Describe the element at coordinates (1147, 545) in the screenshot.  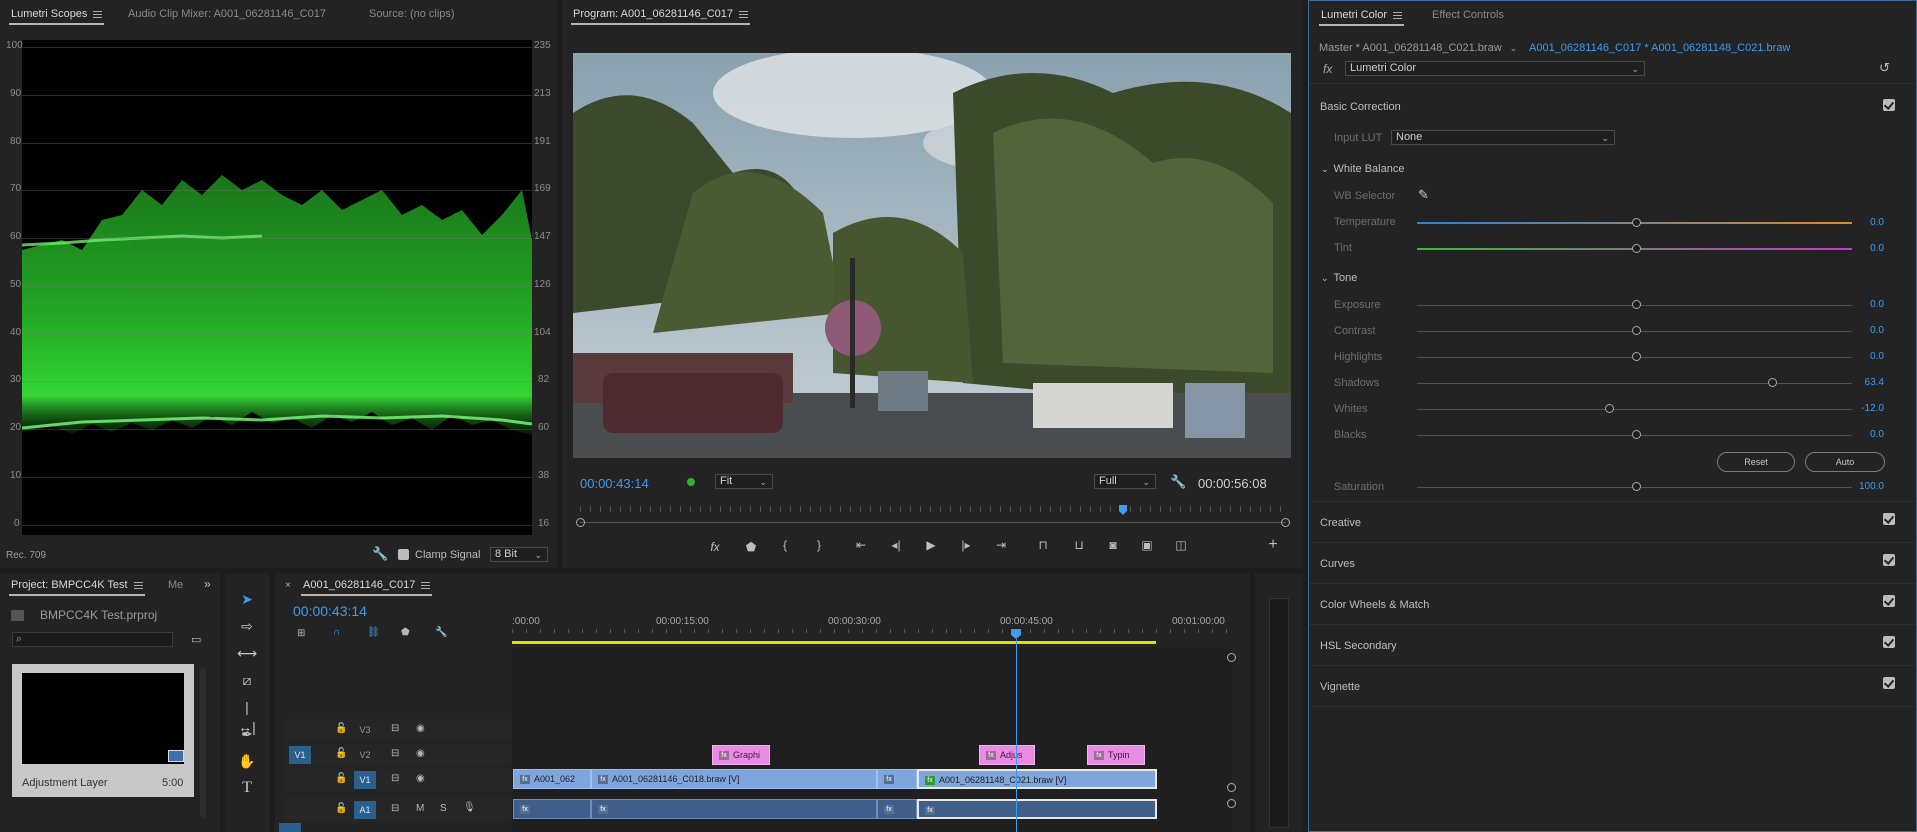
I see `compare-icon: ▣` at that location.